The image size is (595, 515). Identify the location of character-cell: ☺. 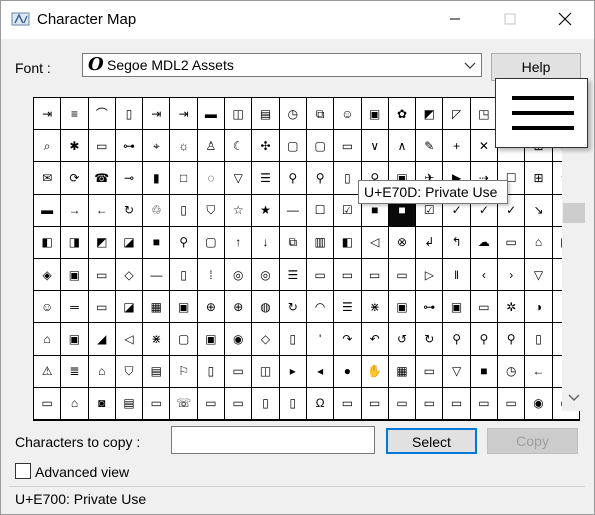
(47, 307).